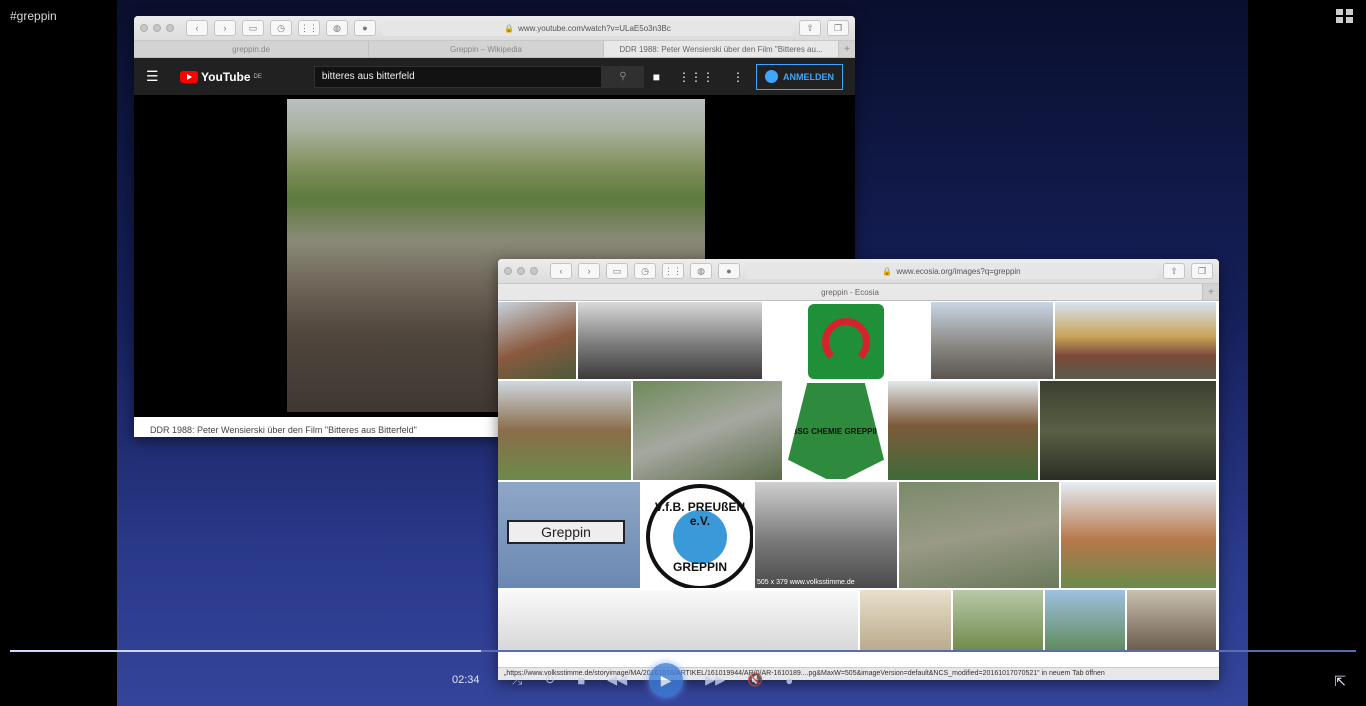 The width and height of the screenshot is (1366, 706). I want to click on image-result-town-sign: Greppin, so click(570, 536).